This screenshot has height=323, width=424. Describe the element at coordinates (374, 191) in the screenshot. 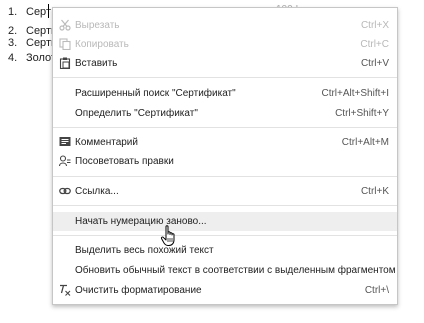

I see `menu-item-shortcut: Ctrl+K` at that location.